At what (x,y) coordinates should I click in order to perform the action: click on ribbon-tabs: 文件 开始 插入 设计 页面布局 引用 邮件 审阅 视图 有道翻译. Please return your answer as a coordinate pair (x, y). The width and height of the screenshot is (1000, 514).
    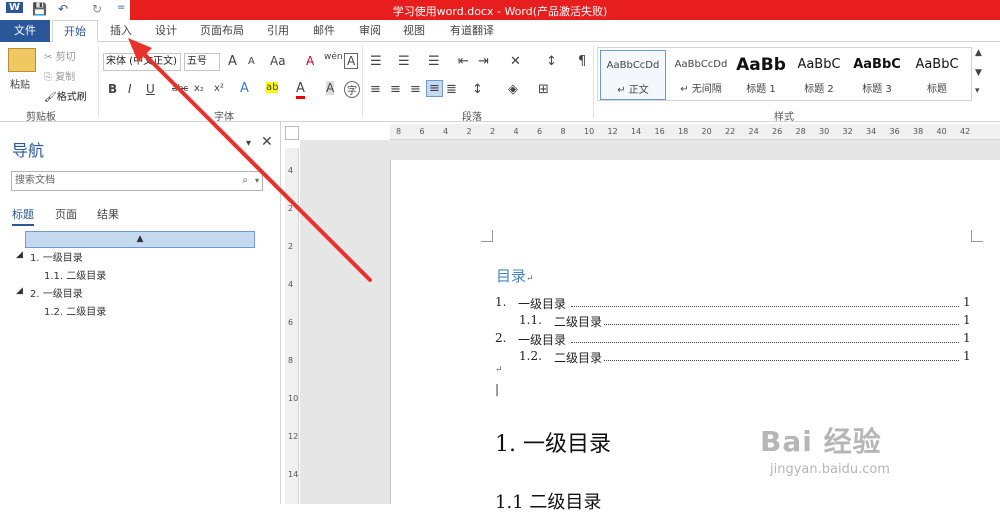
    Looking at the image, I should click on (500, 31).